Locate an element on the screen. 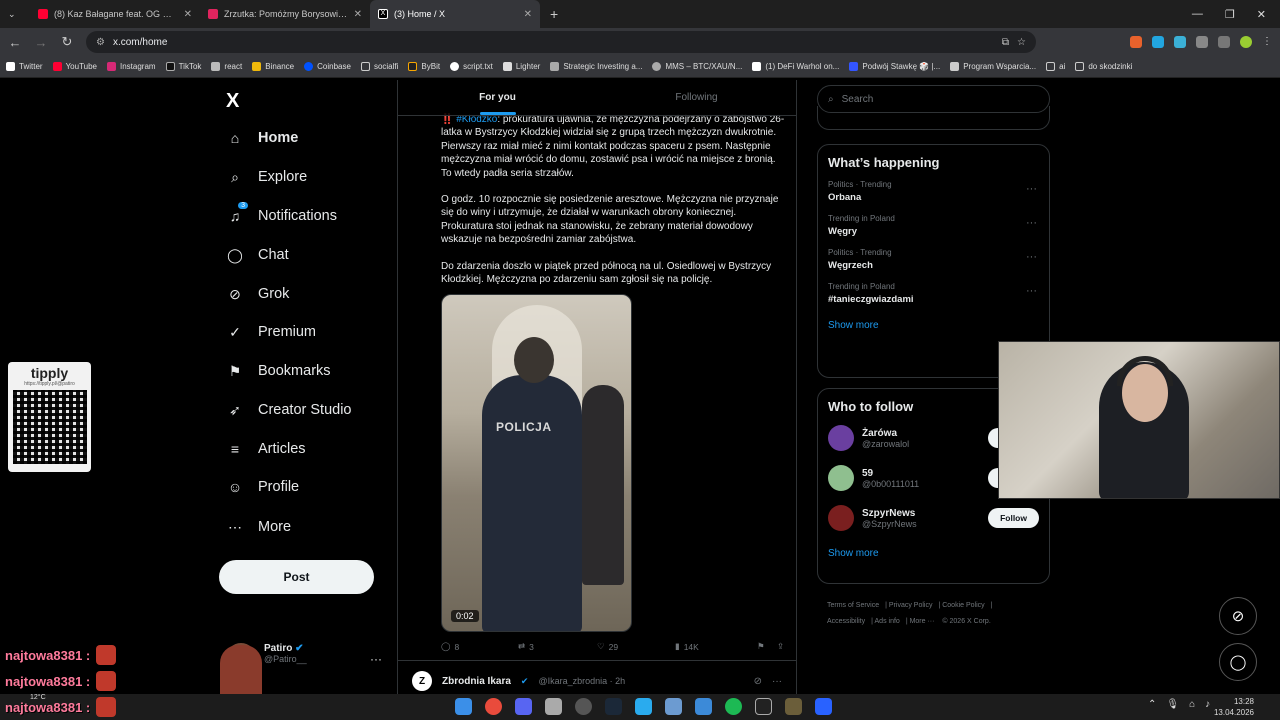 The image size is (1280, 720). trend-item: Politics · Trending Węgrzech ··· is located at coordinates (933, 259).